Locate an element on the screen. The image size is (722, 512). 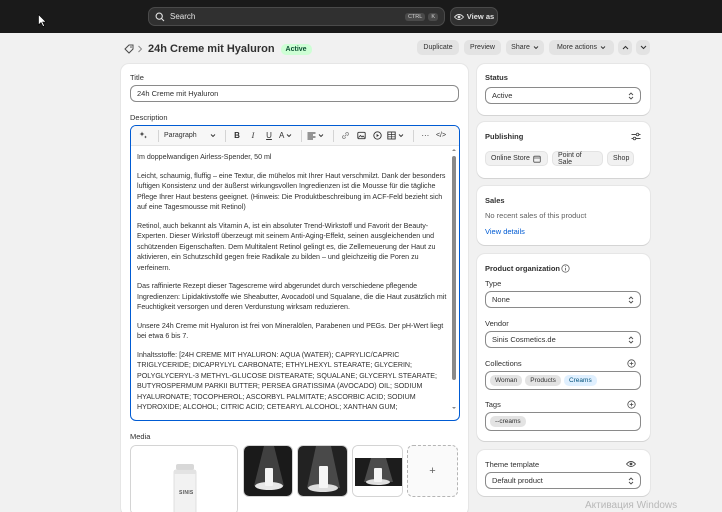
preview-label: Preview is located at coordinates (482, 47).